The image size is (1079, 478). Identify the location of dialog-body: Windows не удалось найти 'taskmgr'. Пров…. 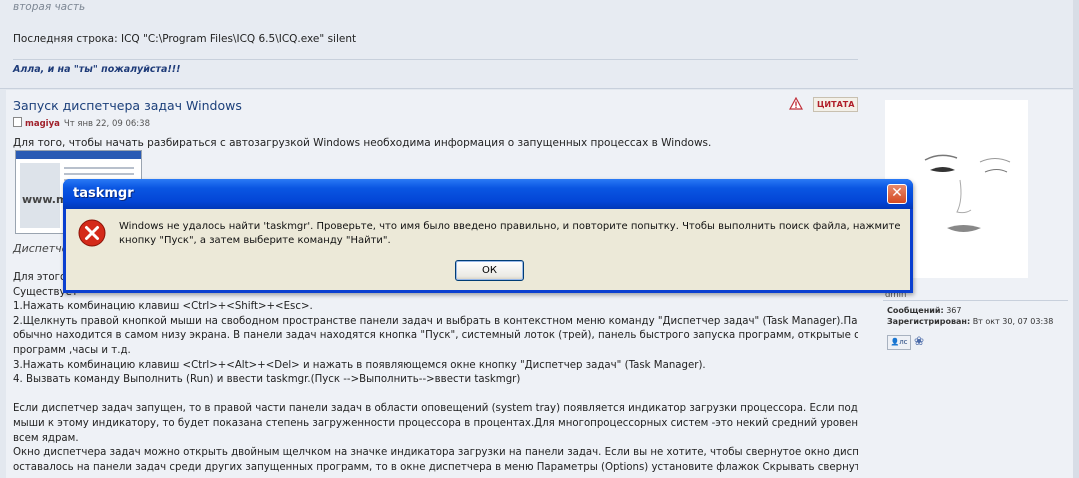
(488, 249).